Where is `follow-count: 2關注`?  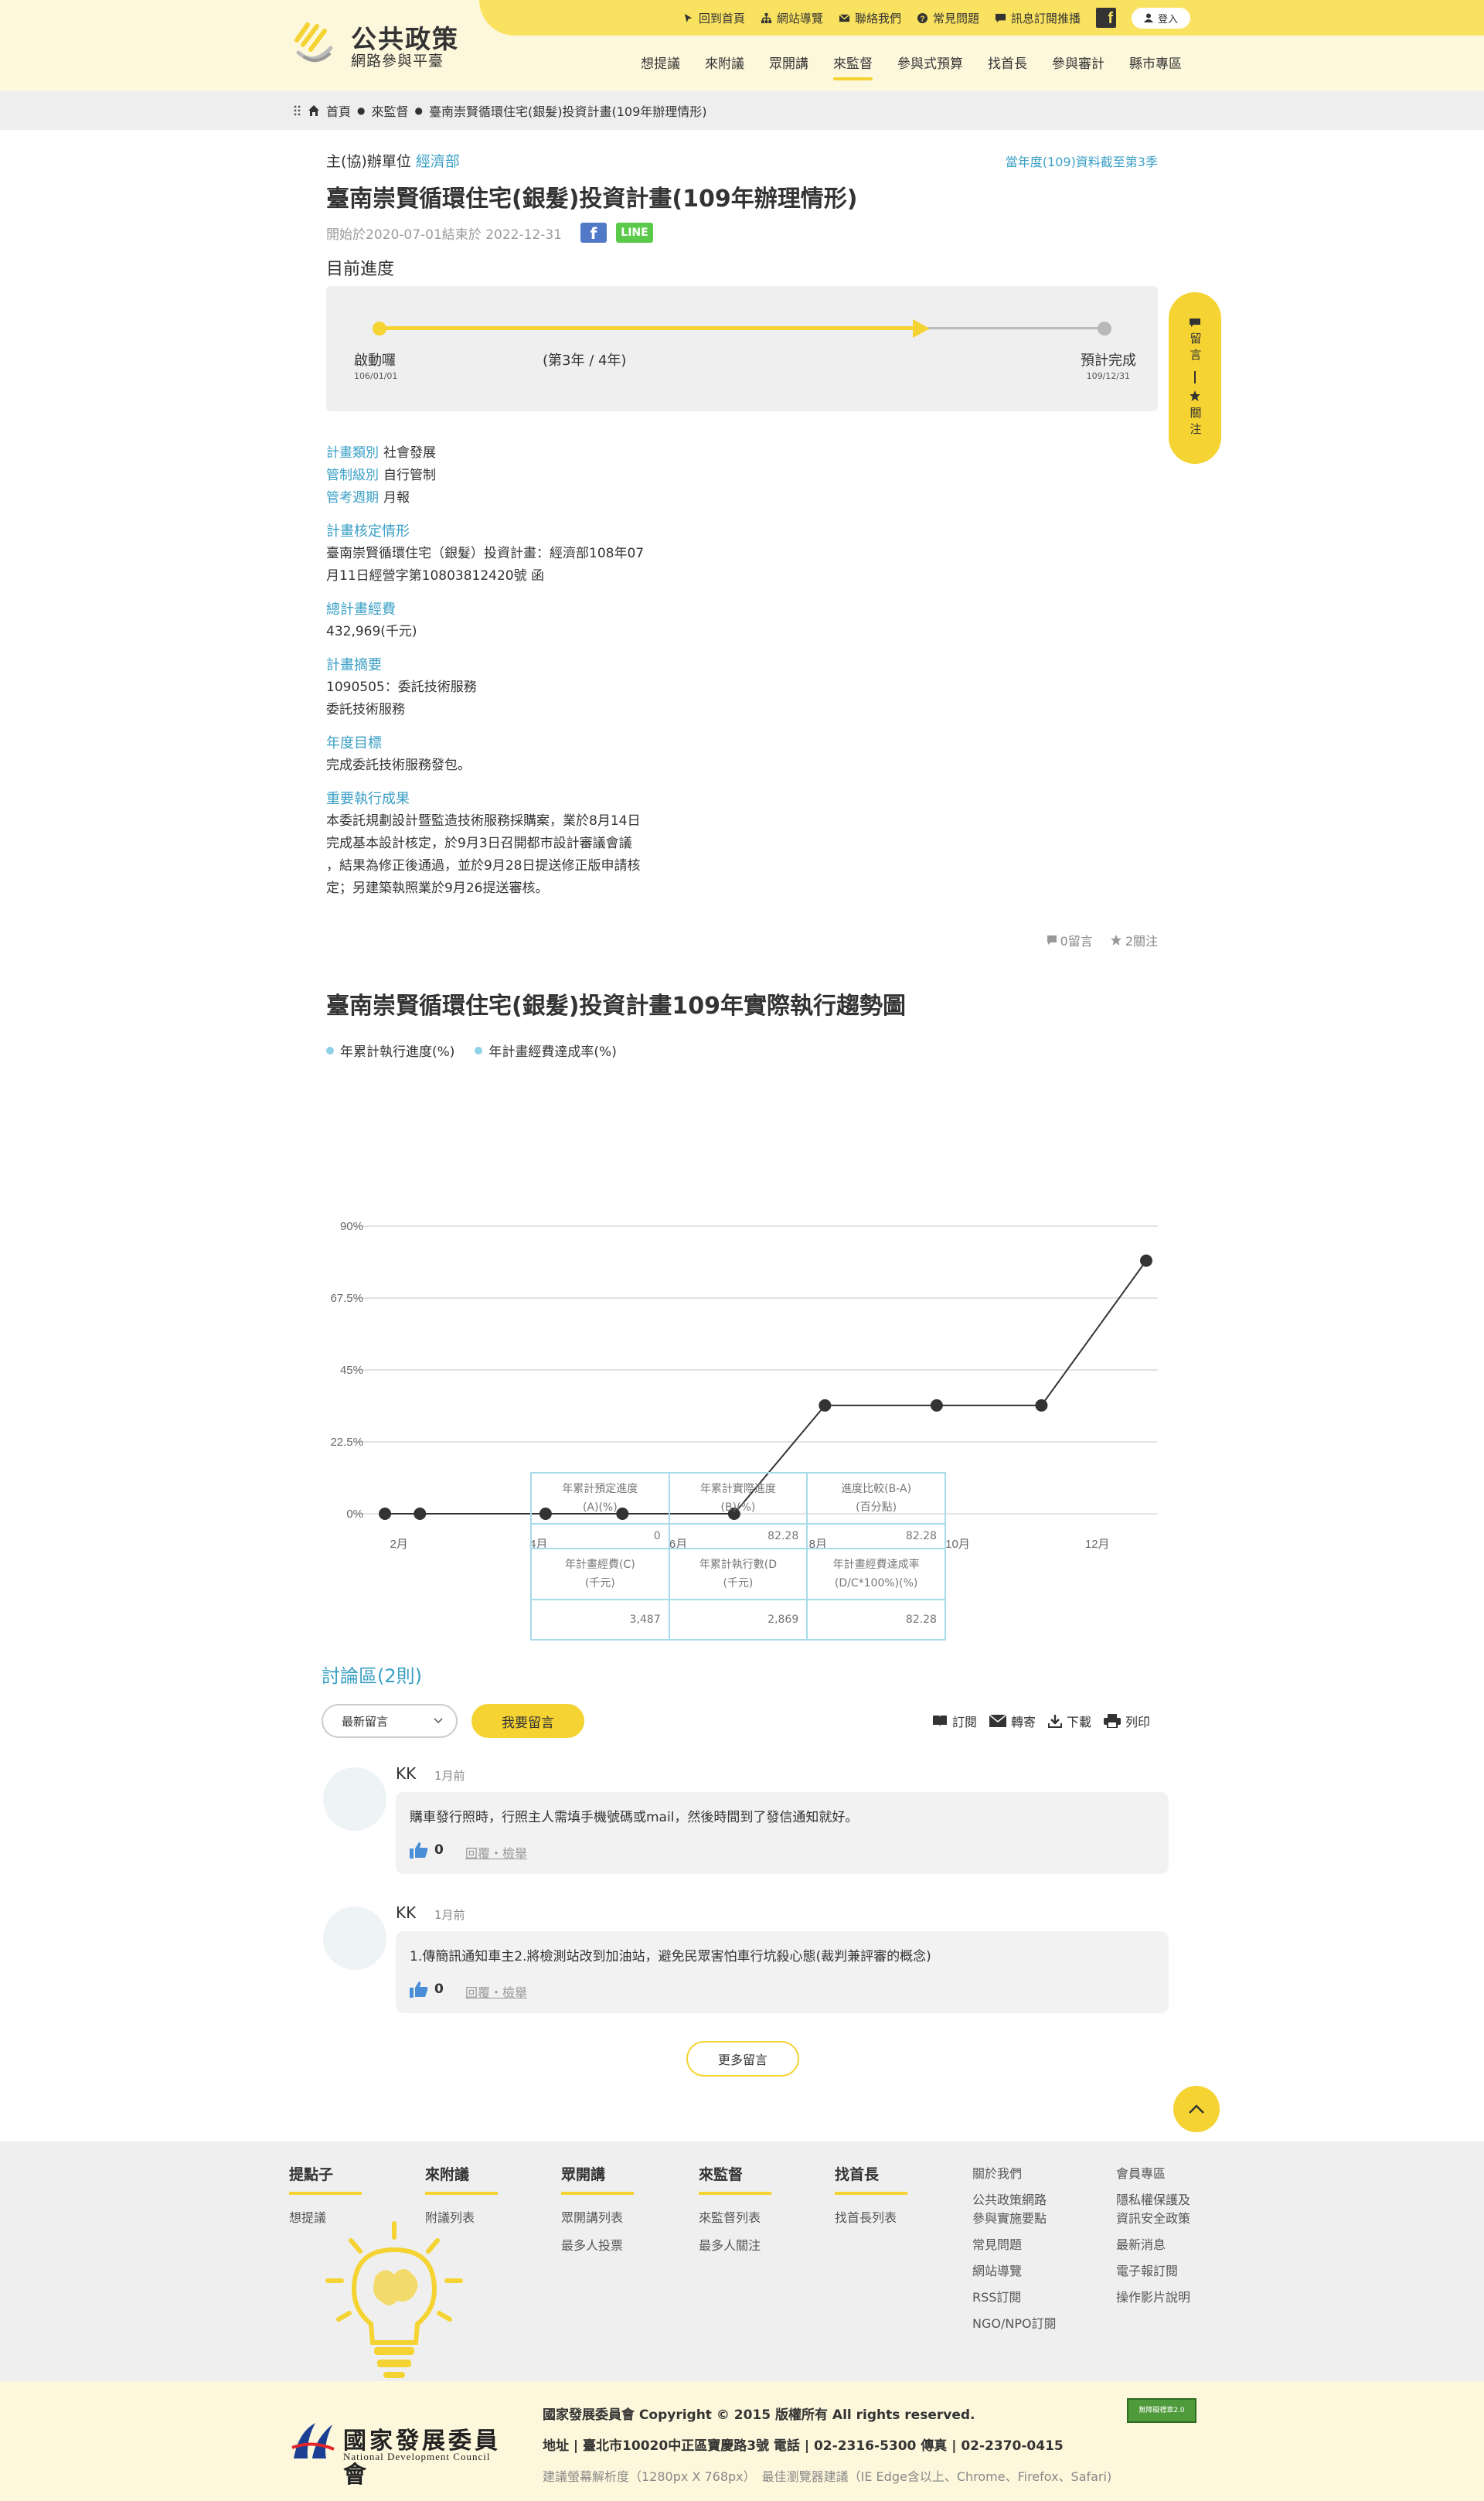 follow-count: 2關注 is located at coordinates (1134, 940).